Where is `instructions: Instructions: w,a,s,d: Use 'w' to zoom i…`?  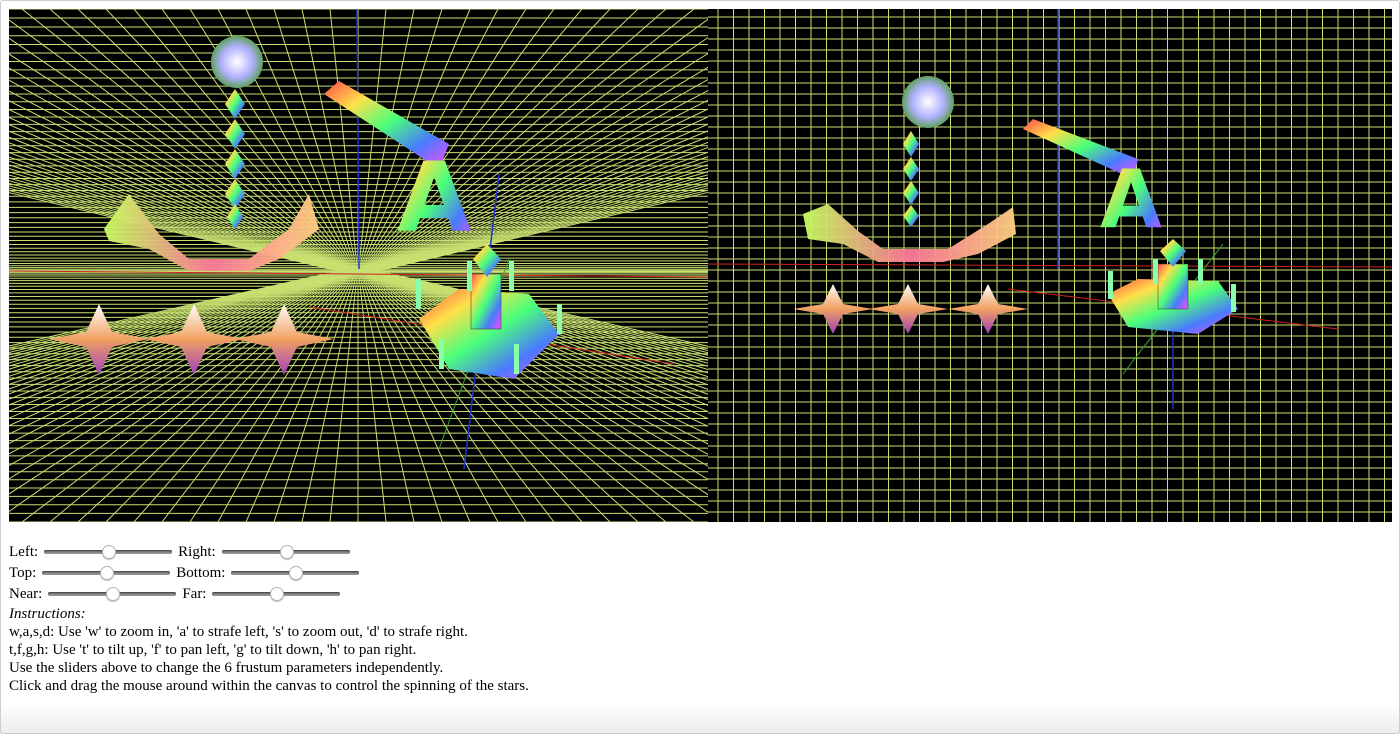
instructions: Instructions: w,a,s,d: Use 'w' to zoom i… is located at coordinates (269, 649).